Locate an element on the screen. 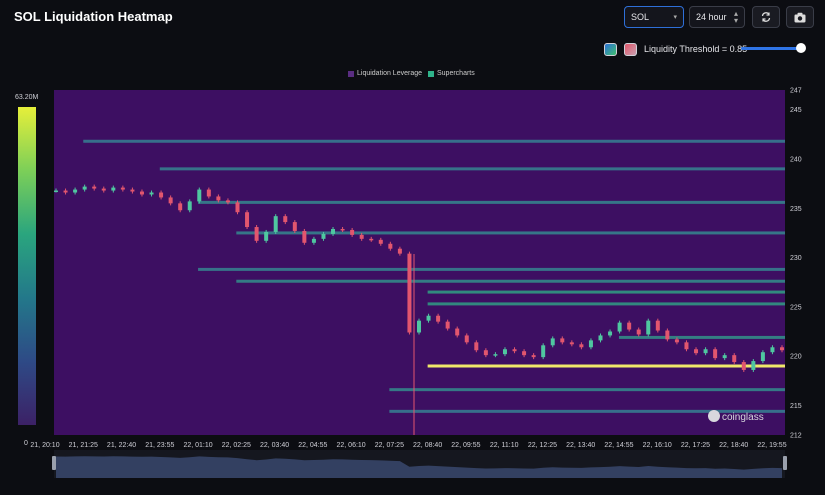  y-tick-label: 240 is located at coordinates (796, 160).